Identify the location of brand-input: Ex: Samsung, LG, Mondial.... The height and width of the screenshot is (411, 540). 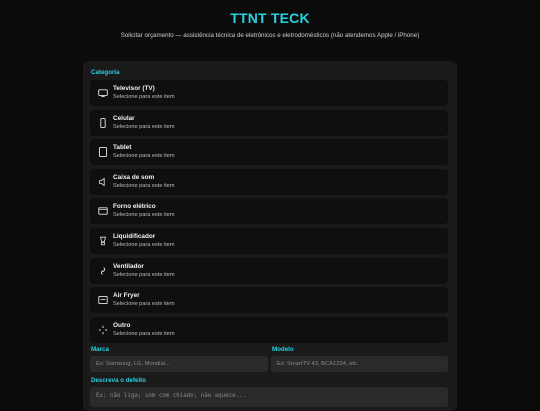
(179, 364).